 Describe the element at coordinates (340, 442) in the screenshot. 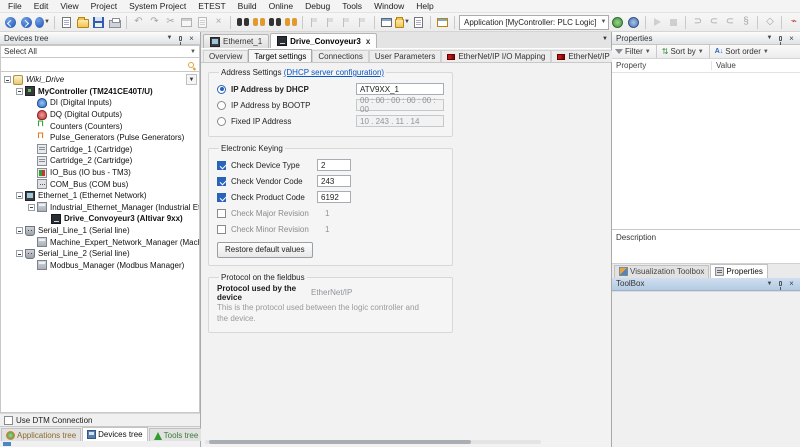

I see `scrollbar-thumb` at that location.